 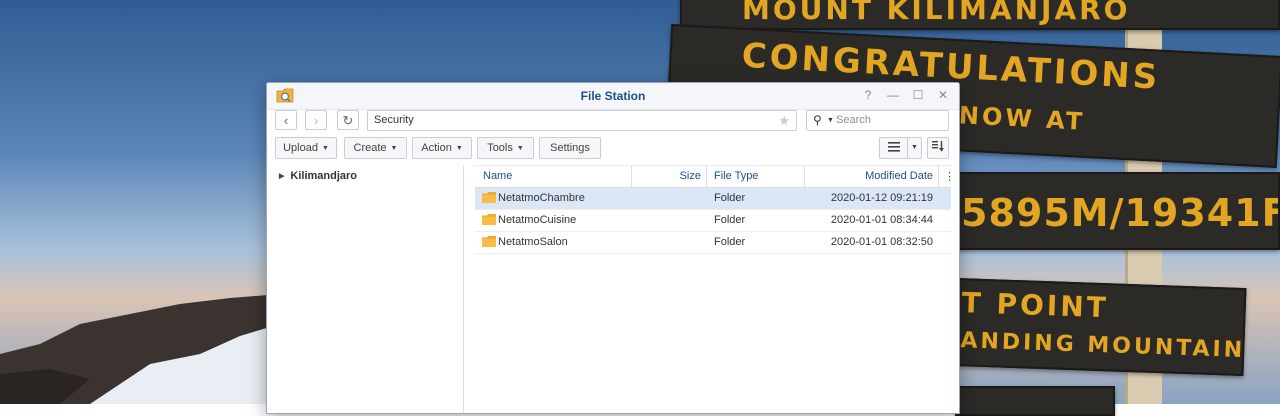 What do you see at coordinates (881, 242) in the screenshot?
I see `modified-date: 2020-01-01 08:32:50` at bounding box center [881, 242].